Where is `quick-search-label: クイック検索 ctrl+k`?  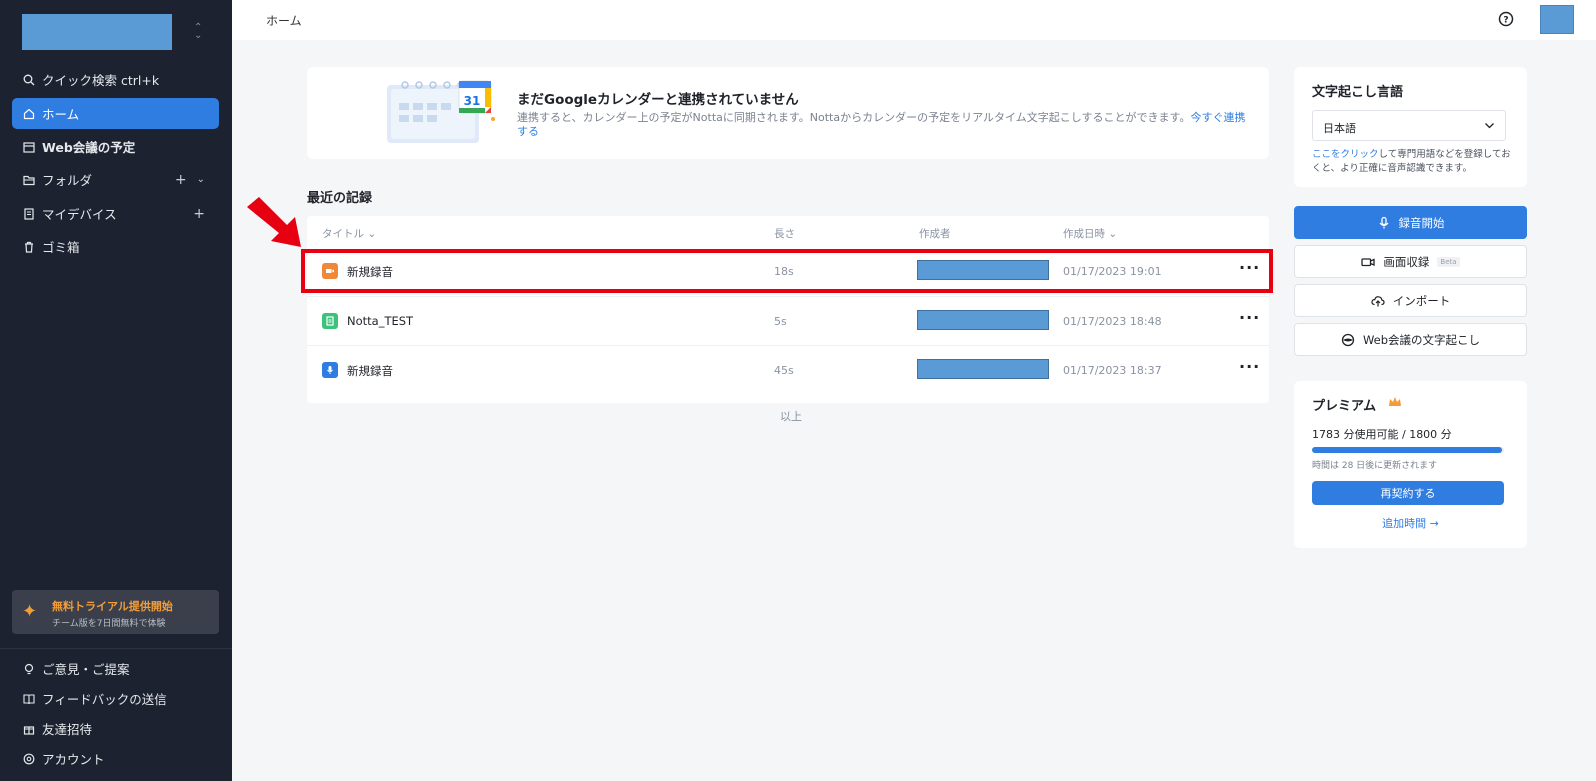
quick-search-label: クイック検索 ctrl+k is located at coordinates (101, 80).